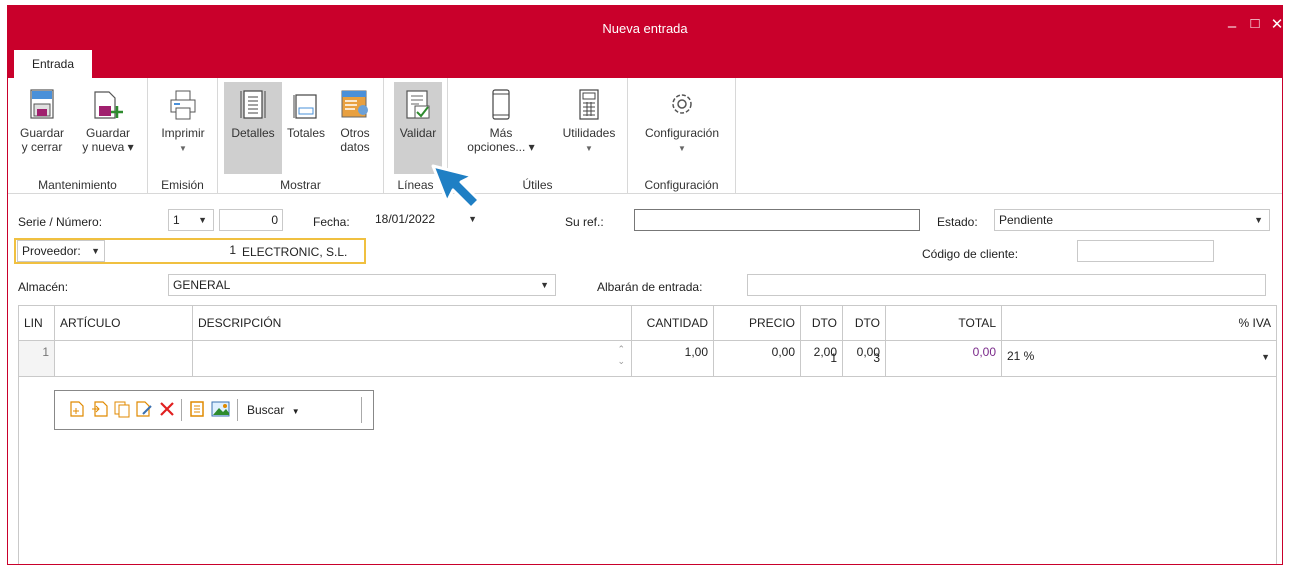 The height and width of the screenshot is (565, 1290). What do you see at coordinates (501, 140) in the screenshot?
I see `mas-opciones-label: Más opciones... ▾` at bounding box center [501, 140].